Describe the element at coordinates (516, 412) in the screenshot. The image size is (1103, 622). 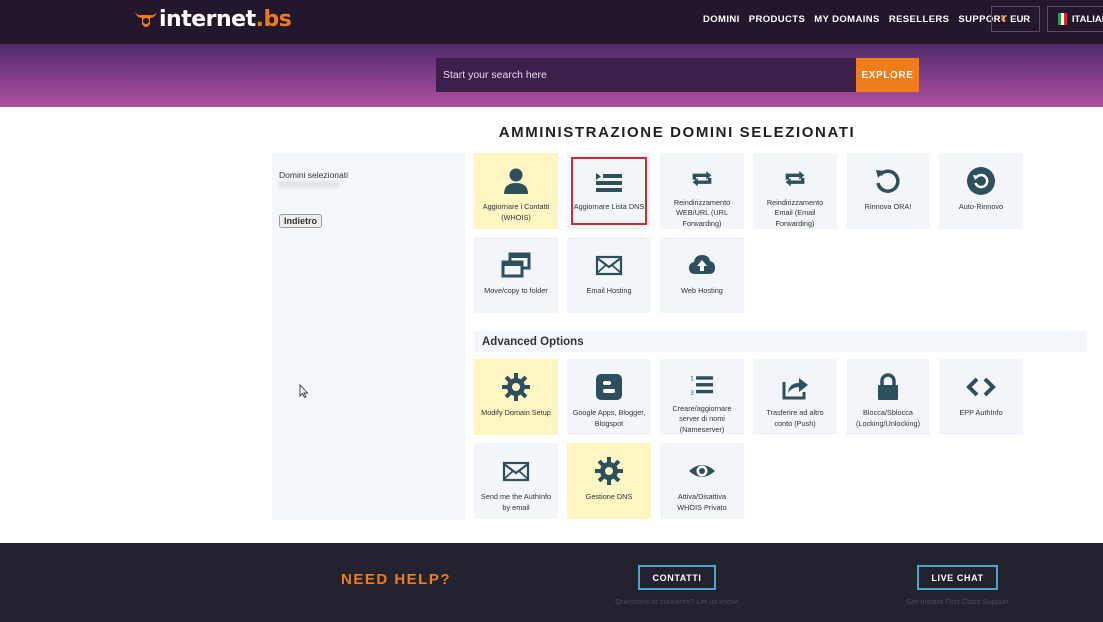
I see `tile-label: Modify Domain Setup` at that location.